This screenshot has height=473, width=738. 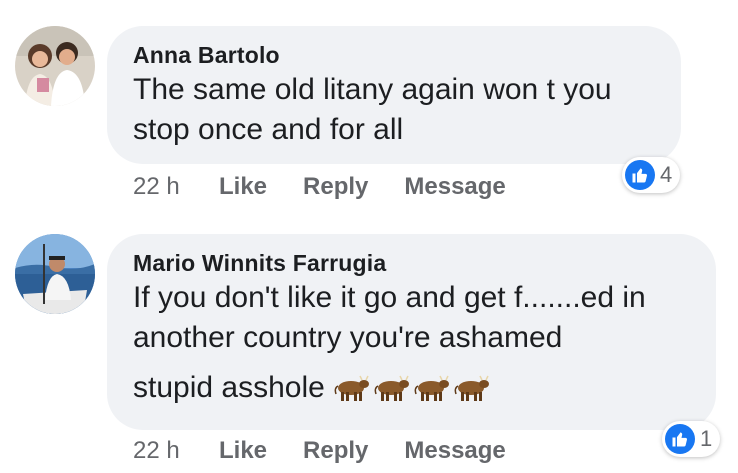 I want to click on comment-text-line: stop once and for all, so click(x=268, y=129).